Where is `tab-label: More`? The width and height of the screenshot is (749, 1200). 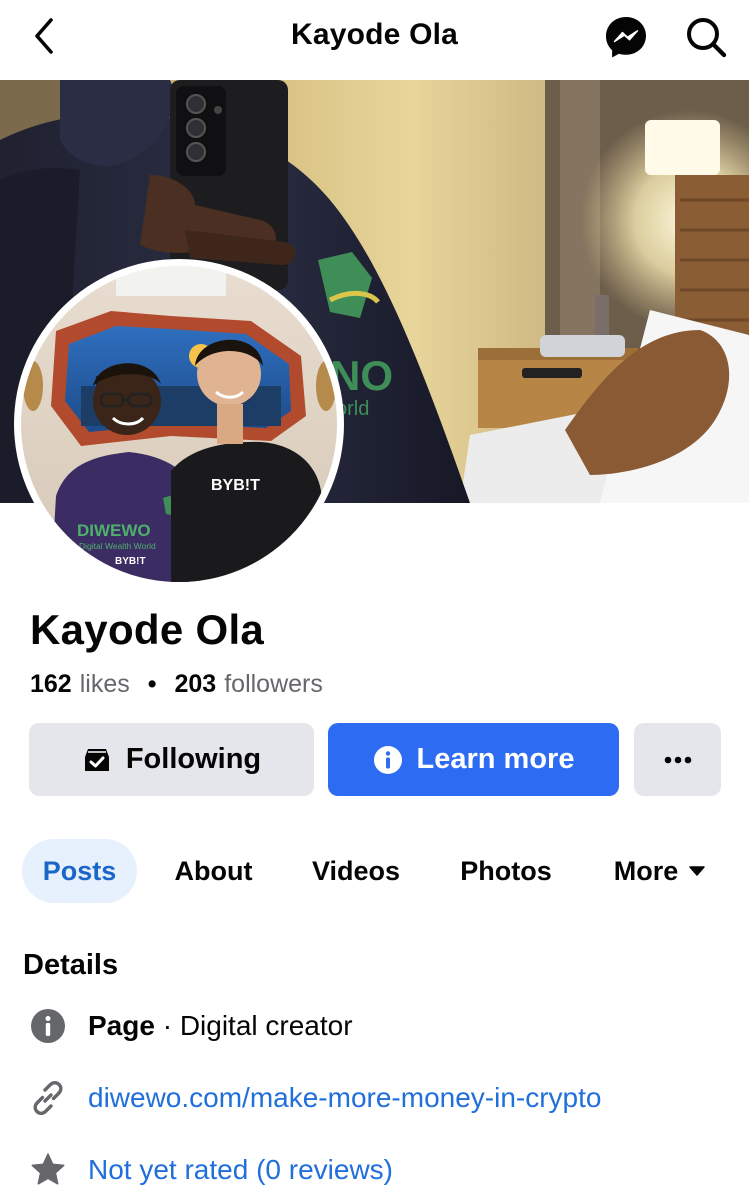
tab-label: More is located at coordinates (646, 870).